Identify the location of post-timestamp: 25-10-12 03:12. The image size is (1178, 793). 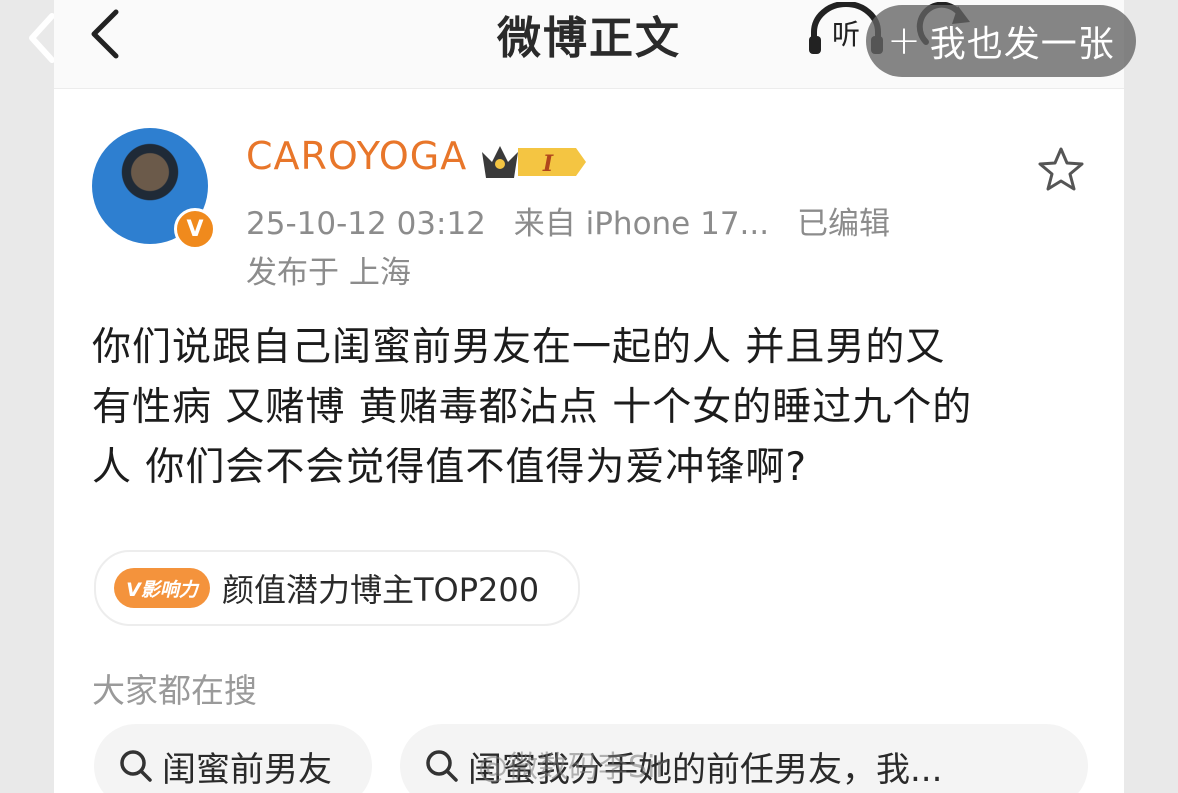
(366, 224).